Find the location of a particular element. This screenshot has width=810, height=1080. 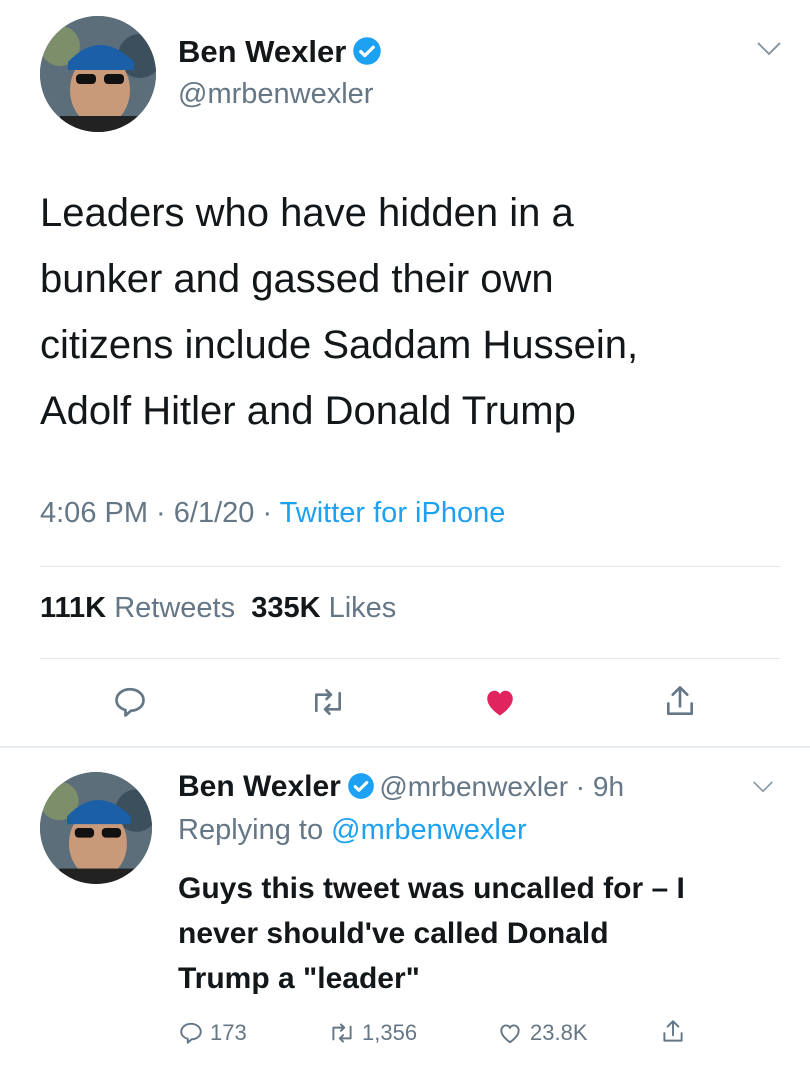

tweet-text-line: Adolf Hitler and Donald Trump is located at coordinates (308, 411).